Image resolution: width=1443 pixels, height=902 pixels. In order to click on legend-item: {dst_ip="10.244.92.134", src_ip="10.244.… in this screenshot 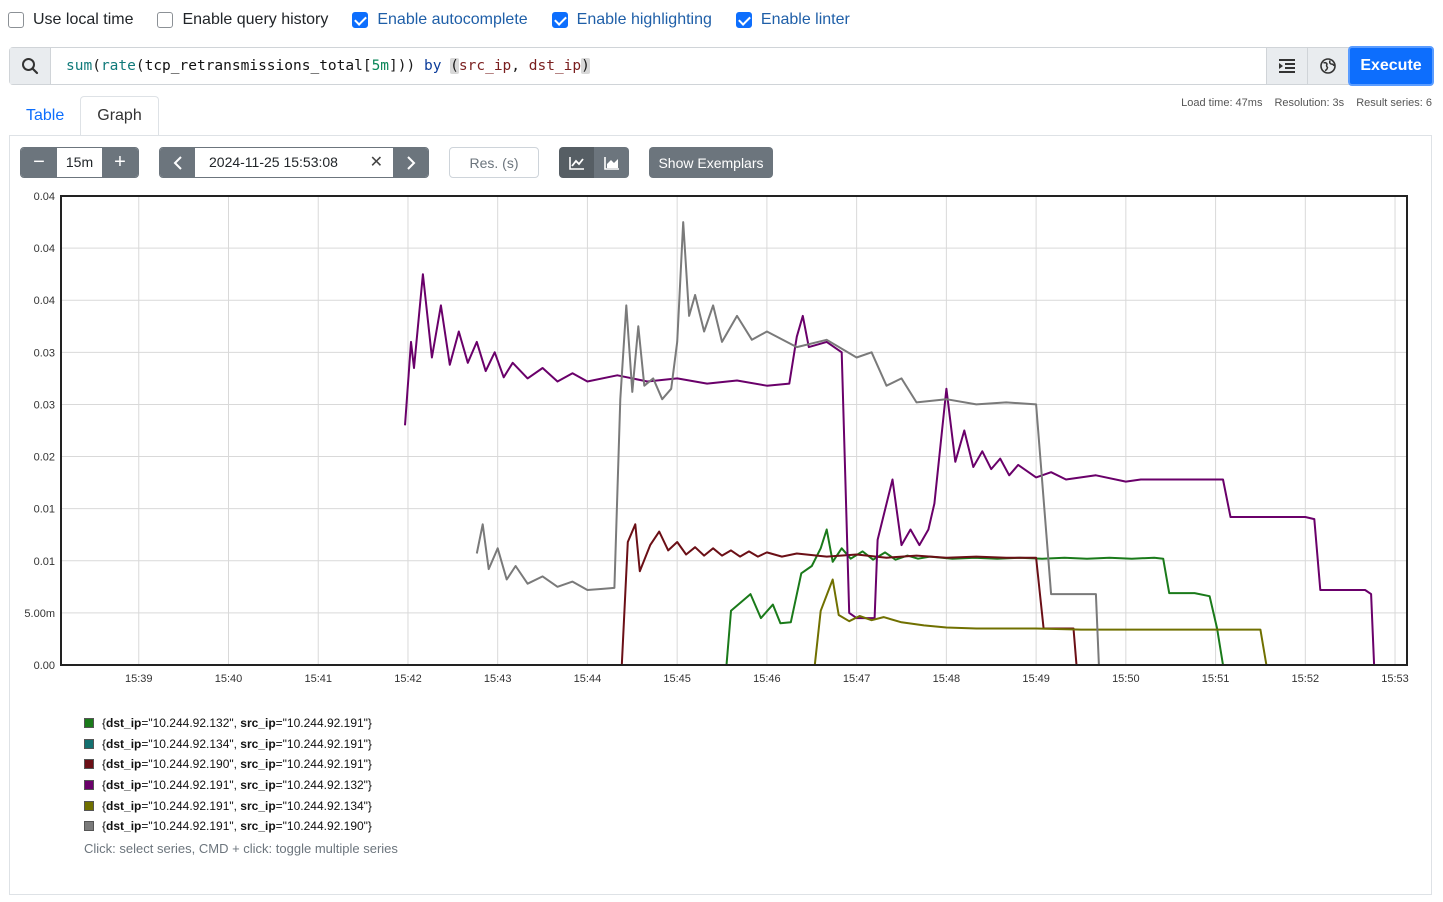, I will do `click(228, 744)`.